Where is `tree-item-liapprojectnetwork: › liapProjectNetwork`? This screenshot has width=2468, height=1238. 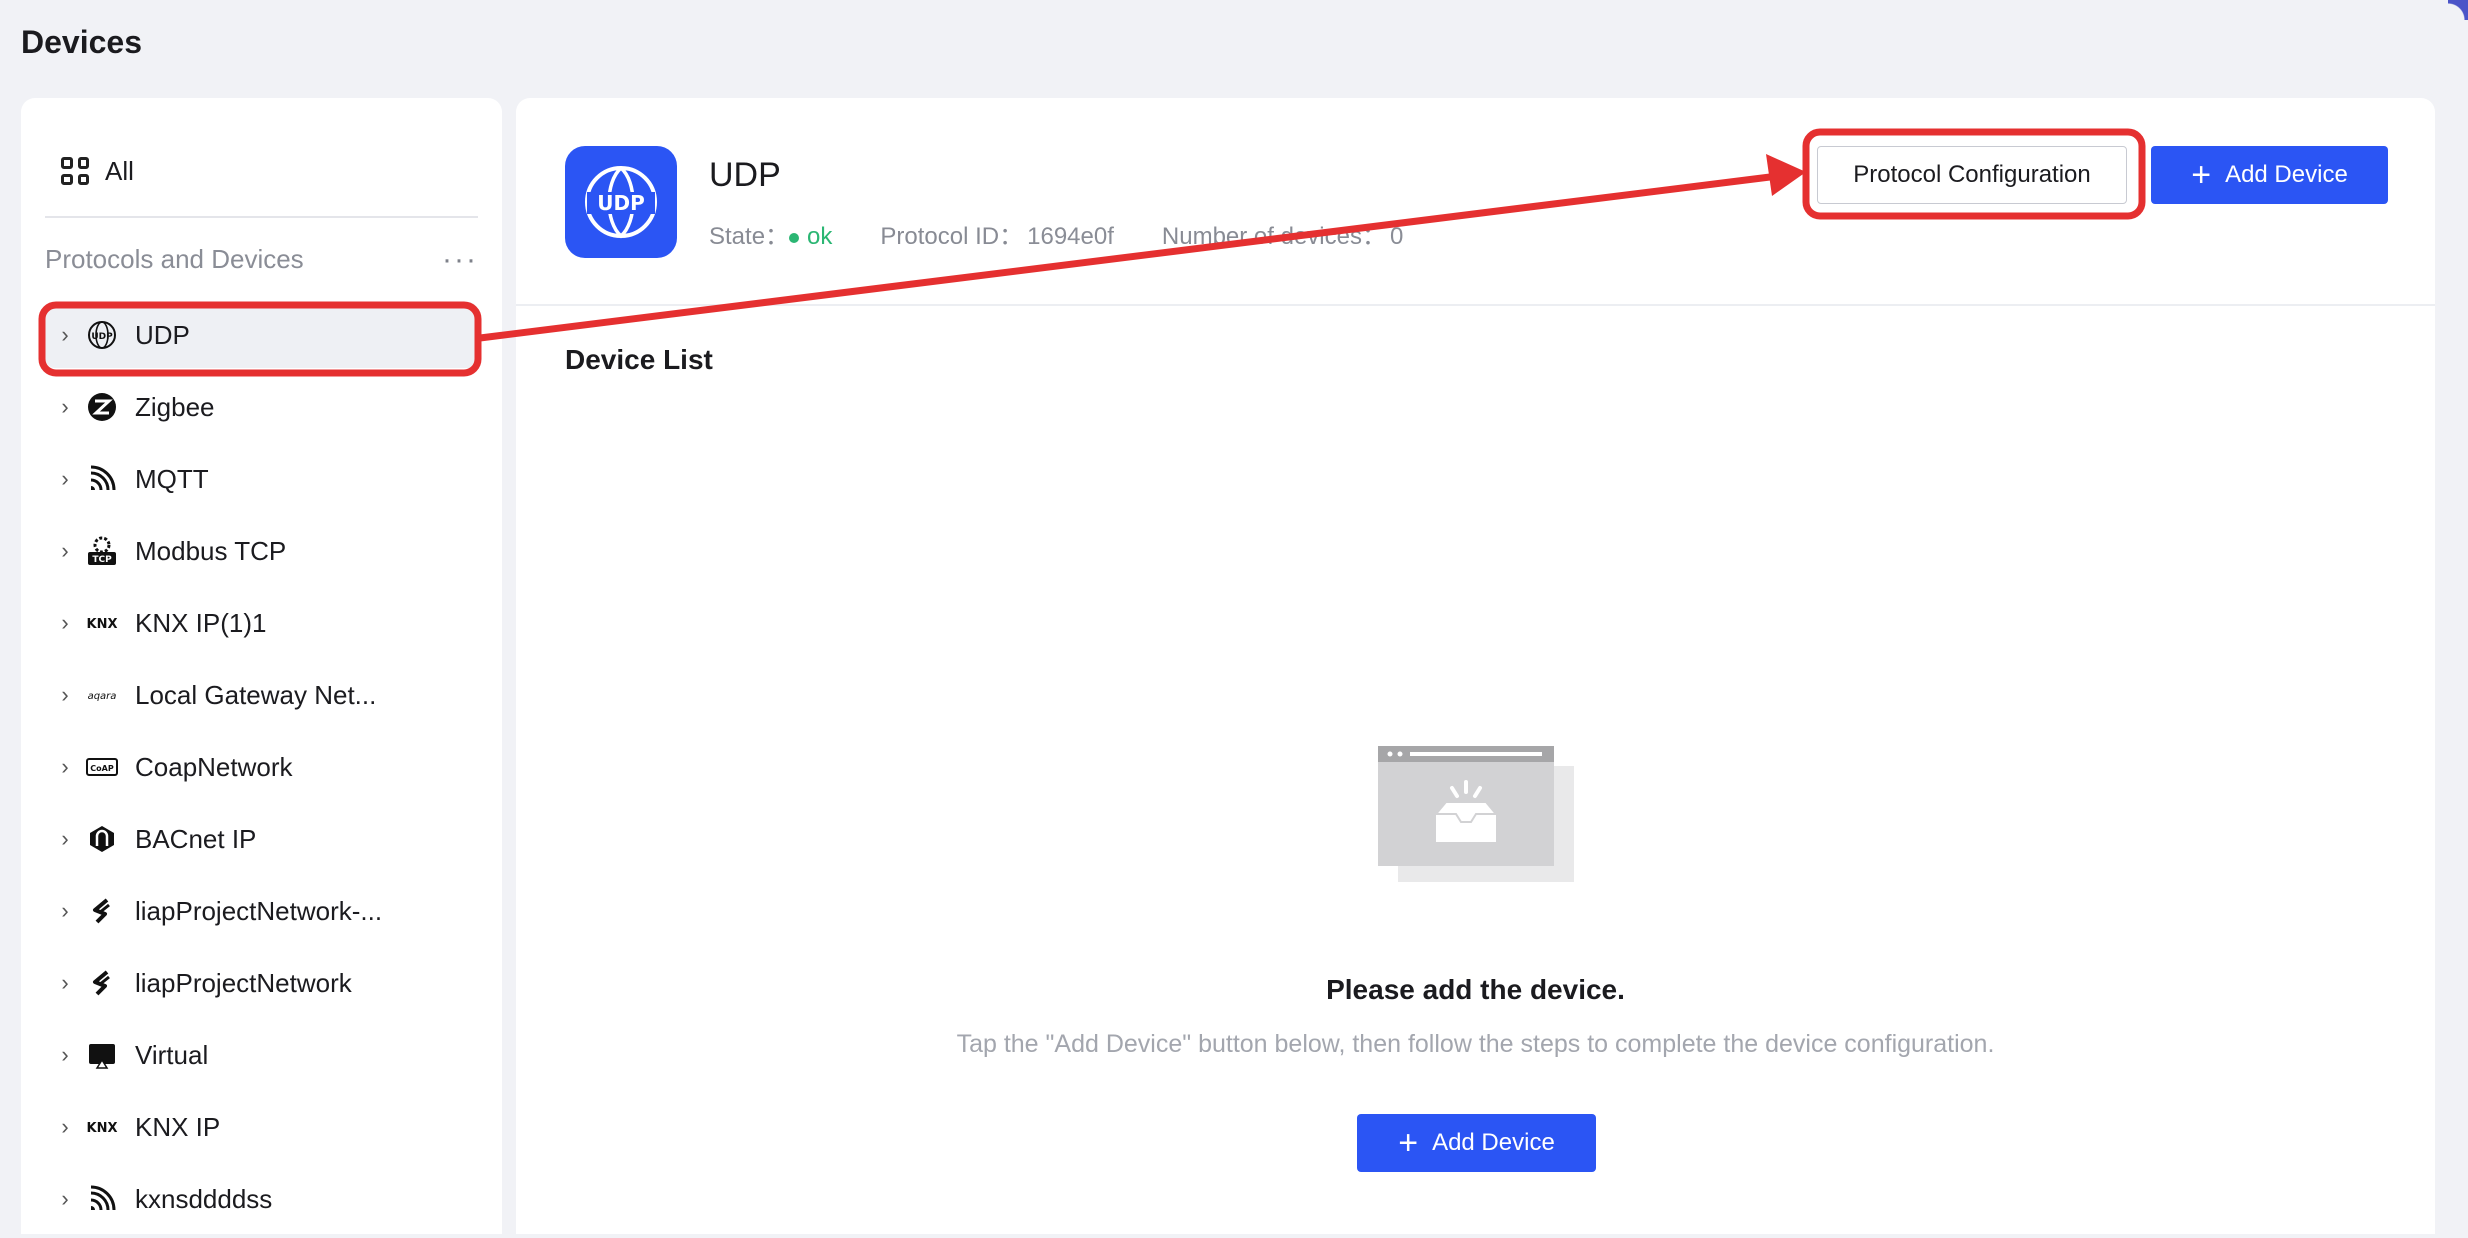
tree-item-liapprojectnetwork: › liapProjectNetwork is located at coordinates (261, 983).